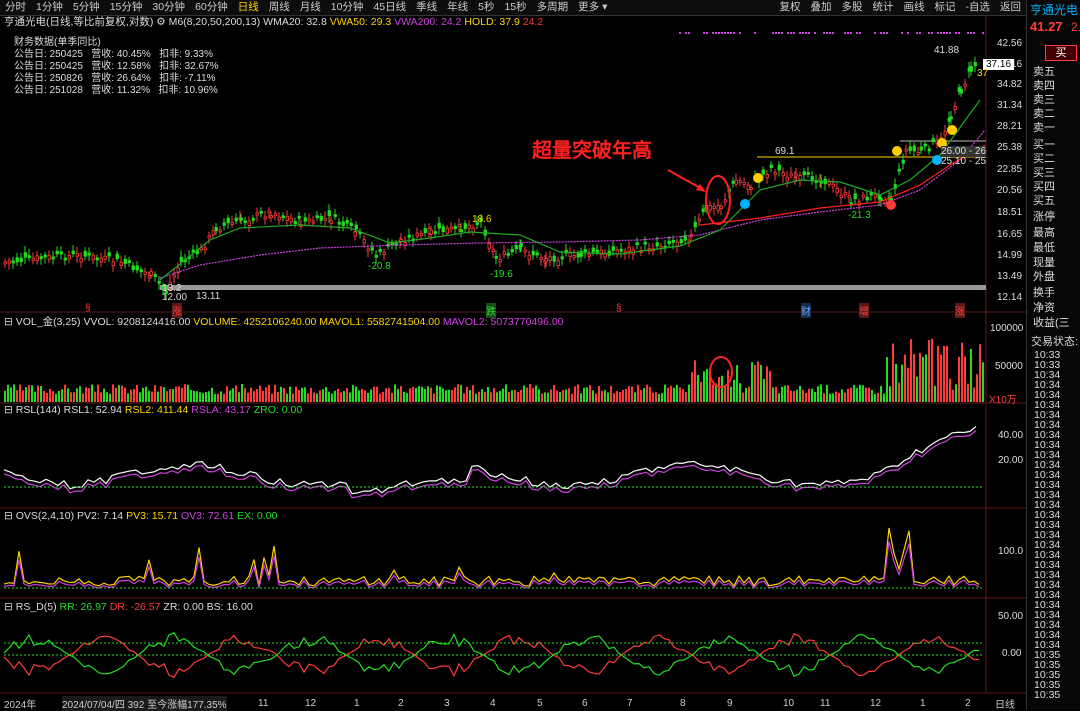 This screenshot has height=711, width=1080. I want to click on volume-indicator-name: VOL_金(3,25), so click(48, 322).